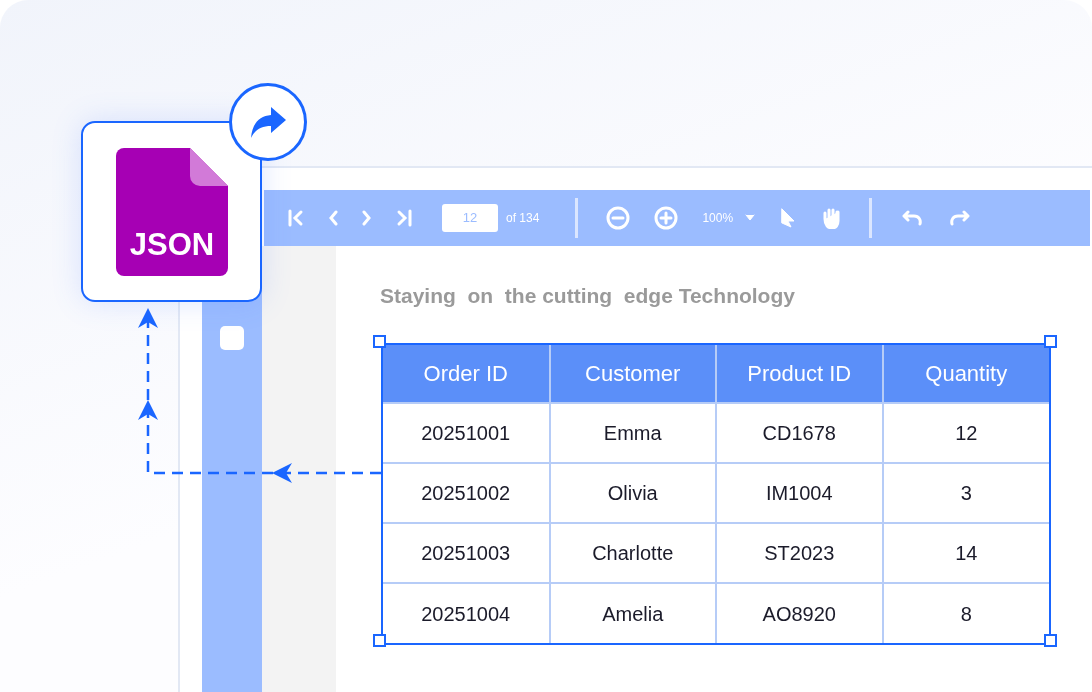 This screenshot has height=692, width=1092. Describe the element at coordinates (632, 374) in the screenshot. I see `column-header: Customer` at that location.